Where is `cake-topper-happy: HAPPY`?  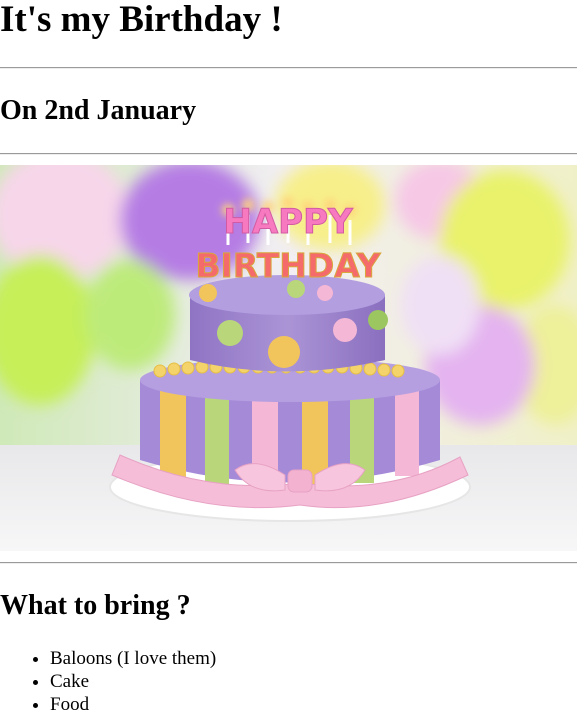
cake-topper-happy: HAPPY is located at coordinates (288, 222).